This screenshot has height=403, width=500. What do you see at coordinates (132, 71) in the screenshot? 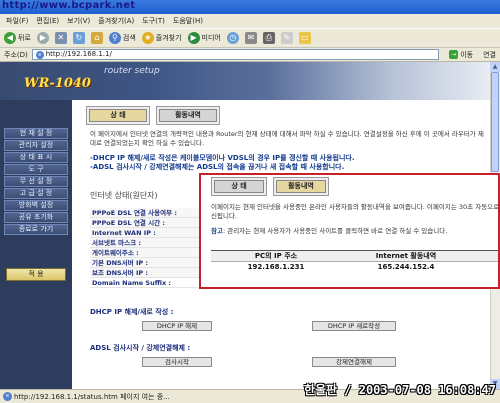
I see `logo-tagline: router setup` at bounding box center [132, 71].